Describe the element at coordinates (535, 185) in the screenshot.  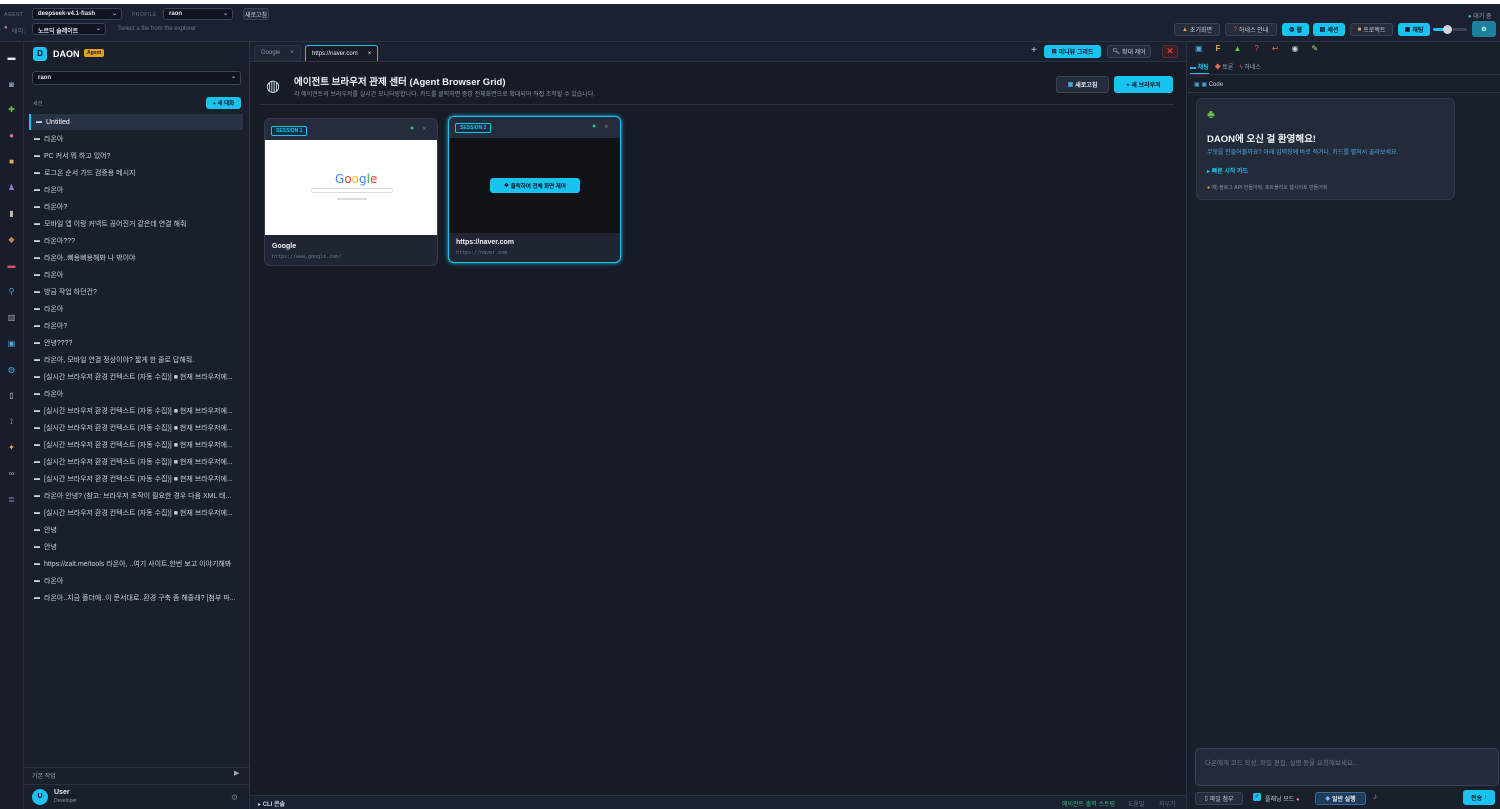
I see `fullscreen-control-button: ✥ 클릭하여 전체 화면 제어` at that location.